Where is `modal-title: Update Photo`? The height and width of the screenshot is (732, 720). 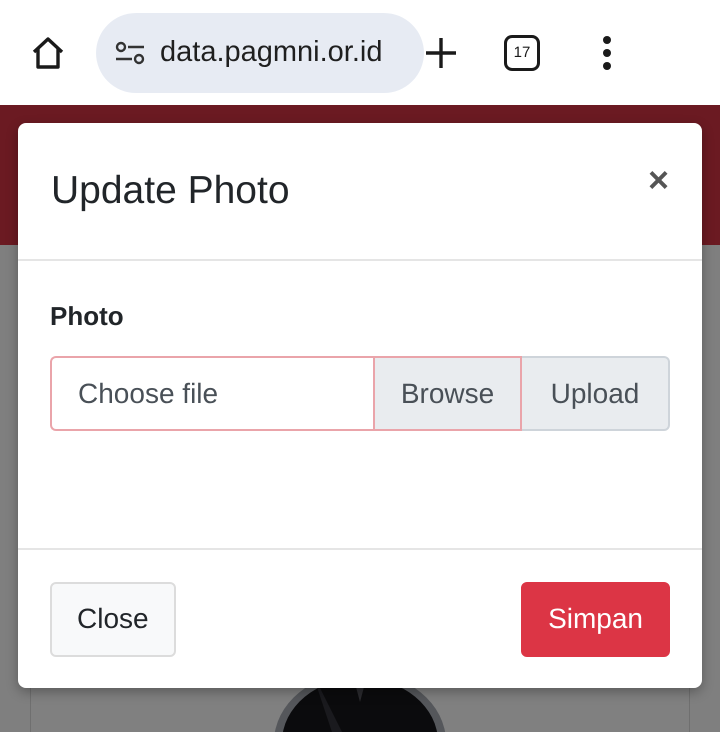 modal-title: Update Photo is located at coordinates (170, 191).